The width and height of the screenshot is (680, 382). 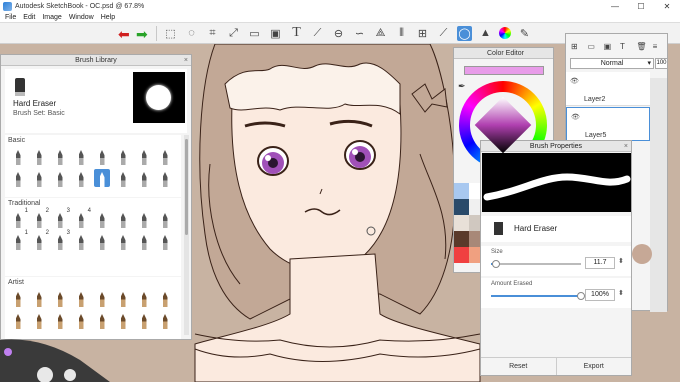 What do you see at coordinates (338, 33) in the screenshot?
I see `ellipse-guide-icon: ⊖` at bounding box center [338, 33].